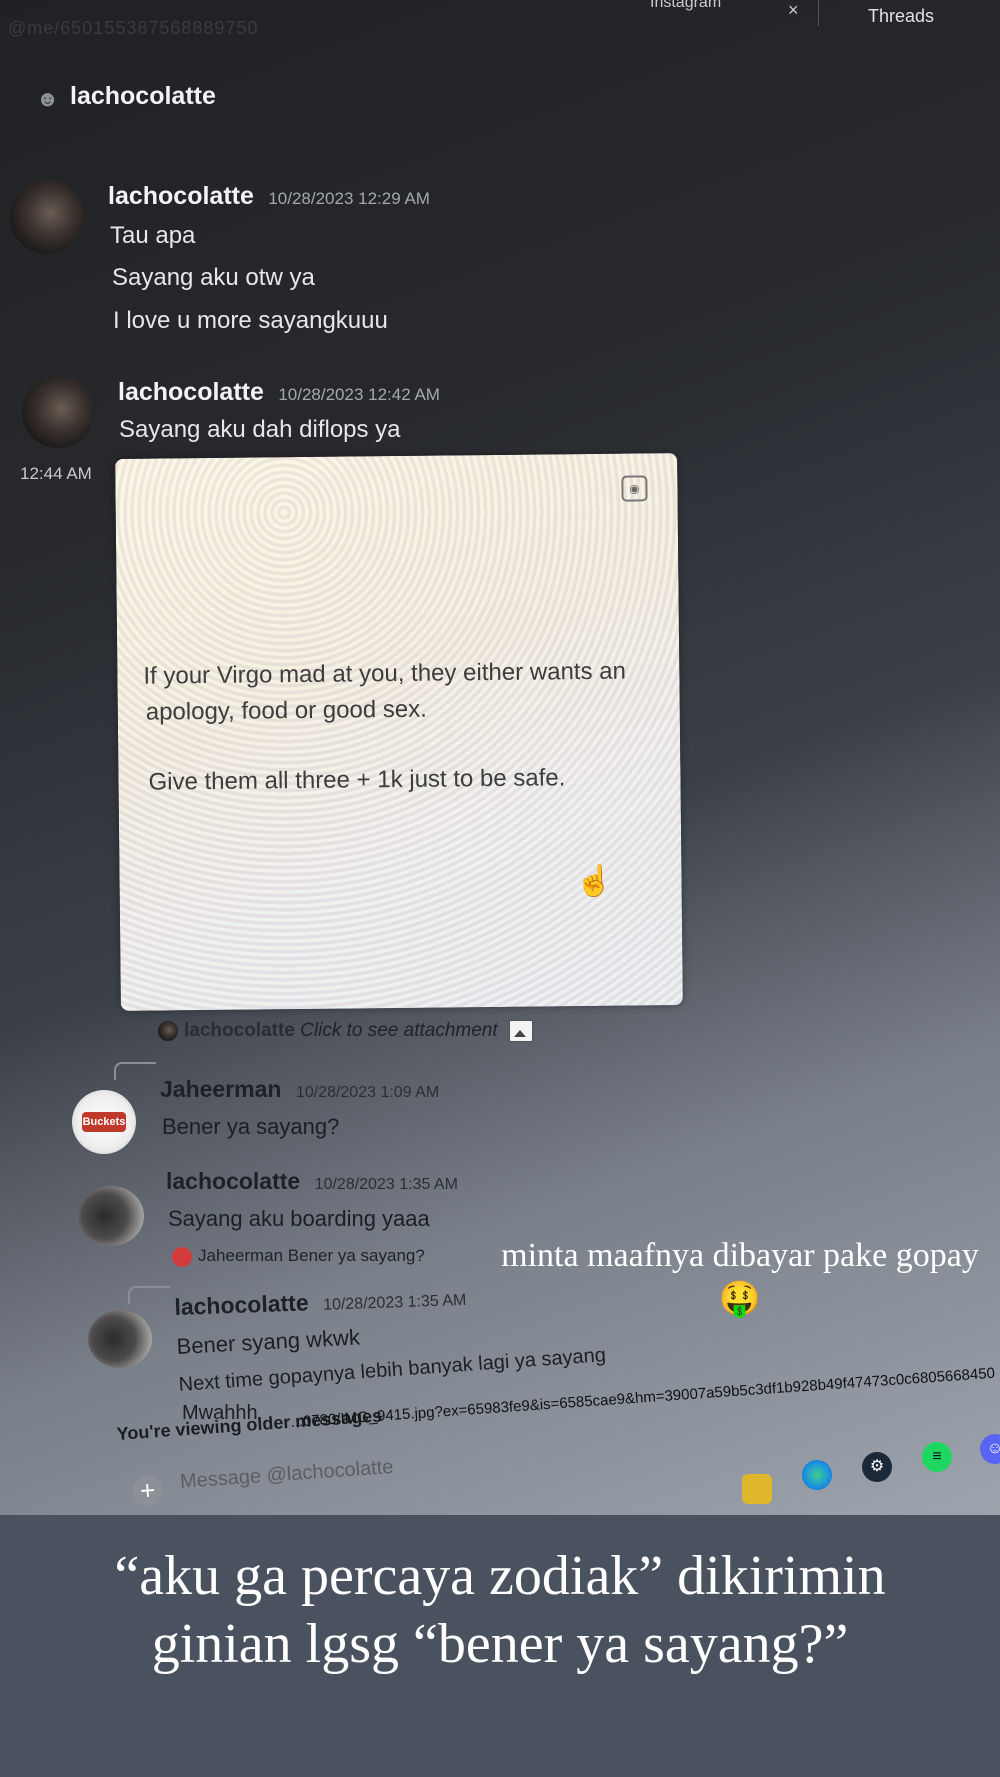 The image size is (1000, 1777). Describe the element at coordinates (793, 10) in the screenshot. I see `tab-close-button: ×` at that location.